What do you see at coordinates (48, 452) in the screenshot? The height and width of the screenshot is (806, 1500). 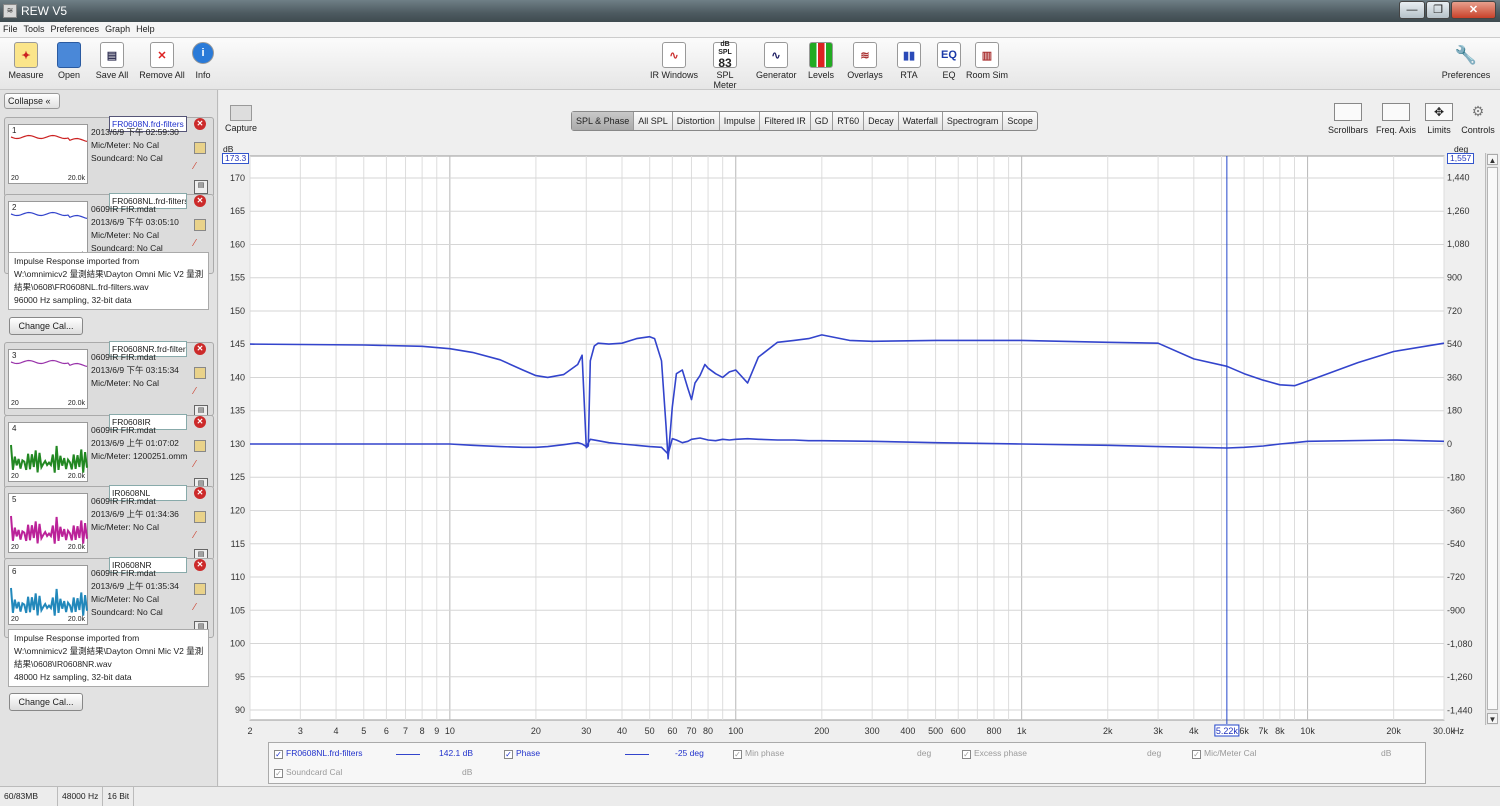 I see `measurement-thumbnail: 4 20 20.0k` at bounding box center [48, 452].